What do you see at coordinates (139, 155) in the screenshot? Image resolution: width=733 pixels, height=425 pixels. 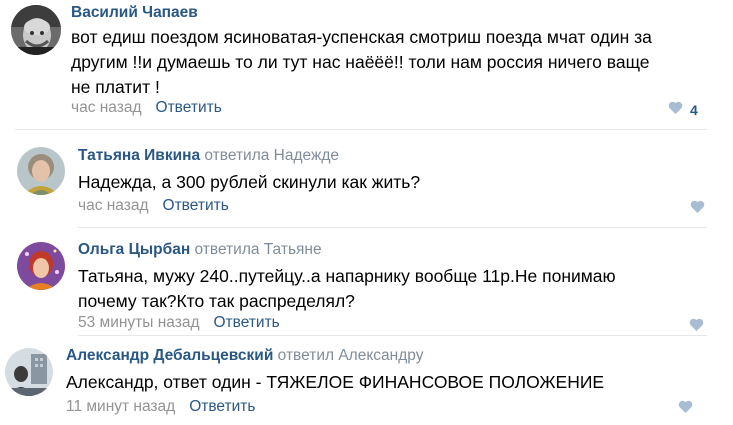 I see `author-name: Татьяна Ивкина` at bounding box center [139, 155].